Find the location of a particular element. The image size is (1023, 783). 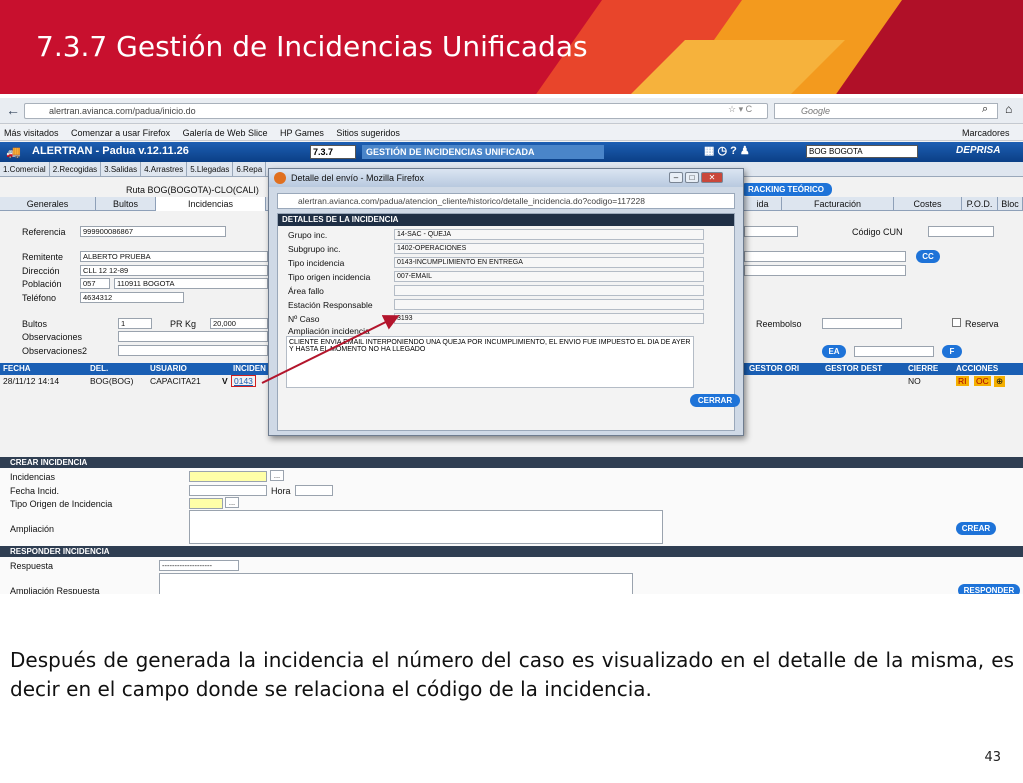

page-number: 43 is located at coordinates (992, 757).